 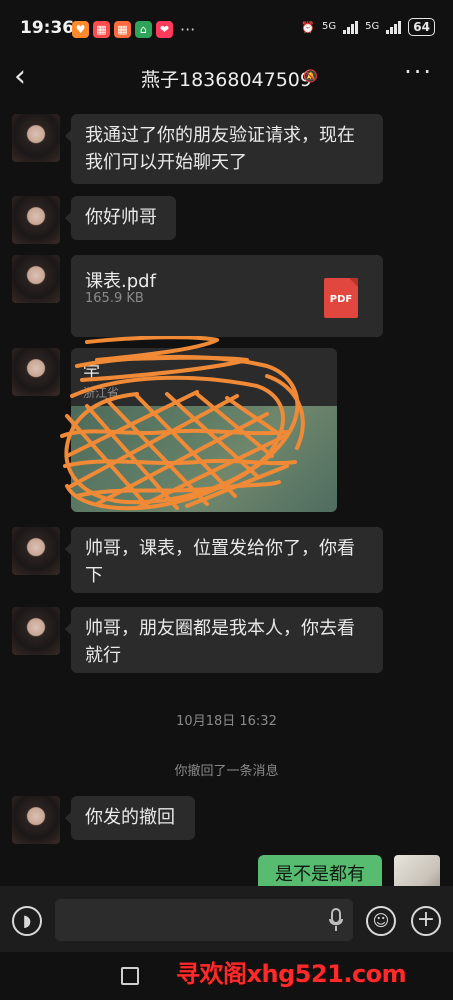 I want to click on location-address: 浙江省, so click(x=101, y=393).